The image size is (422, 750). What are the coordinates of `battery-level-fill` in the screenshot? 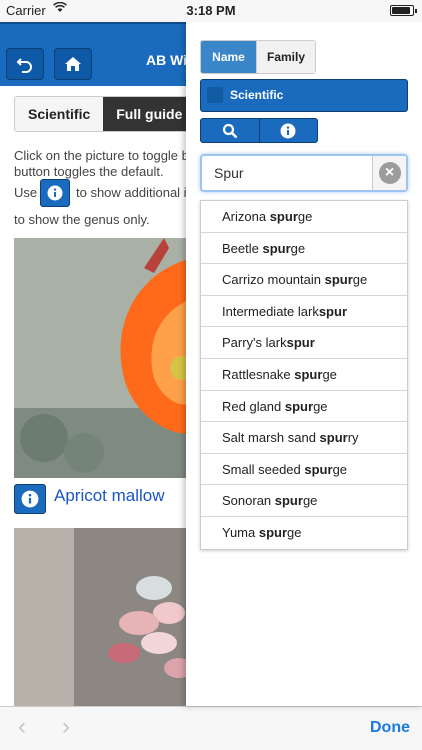 It's located at (401, 10).